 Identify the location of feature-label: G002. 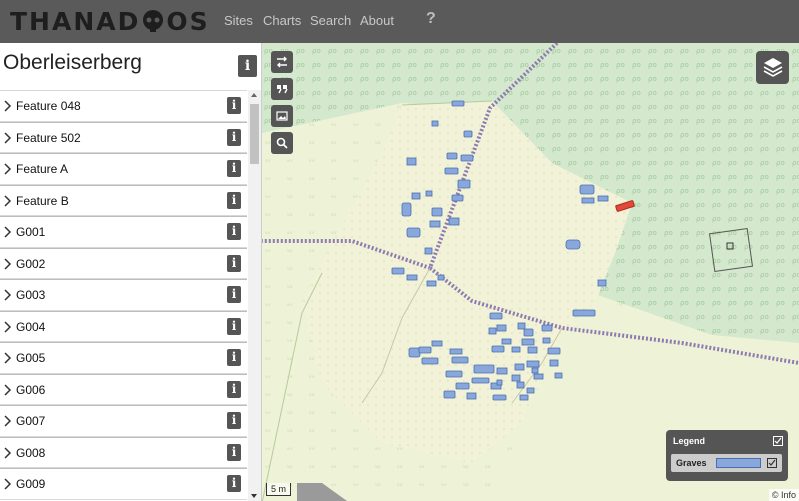
(31, 263).